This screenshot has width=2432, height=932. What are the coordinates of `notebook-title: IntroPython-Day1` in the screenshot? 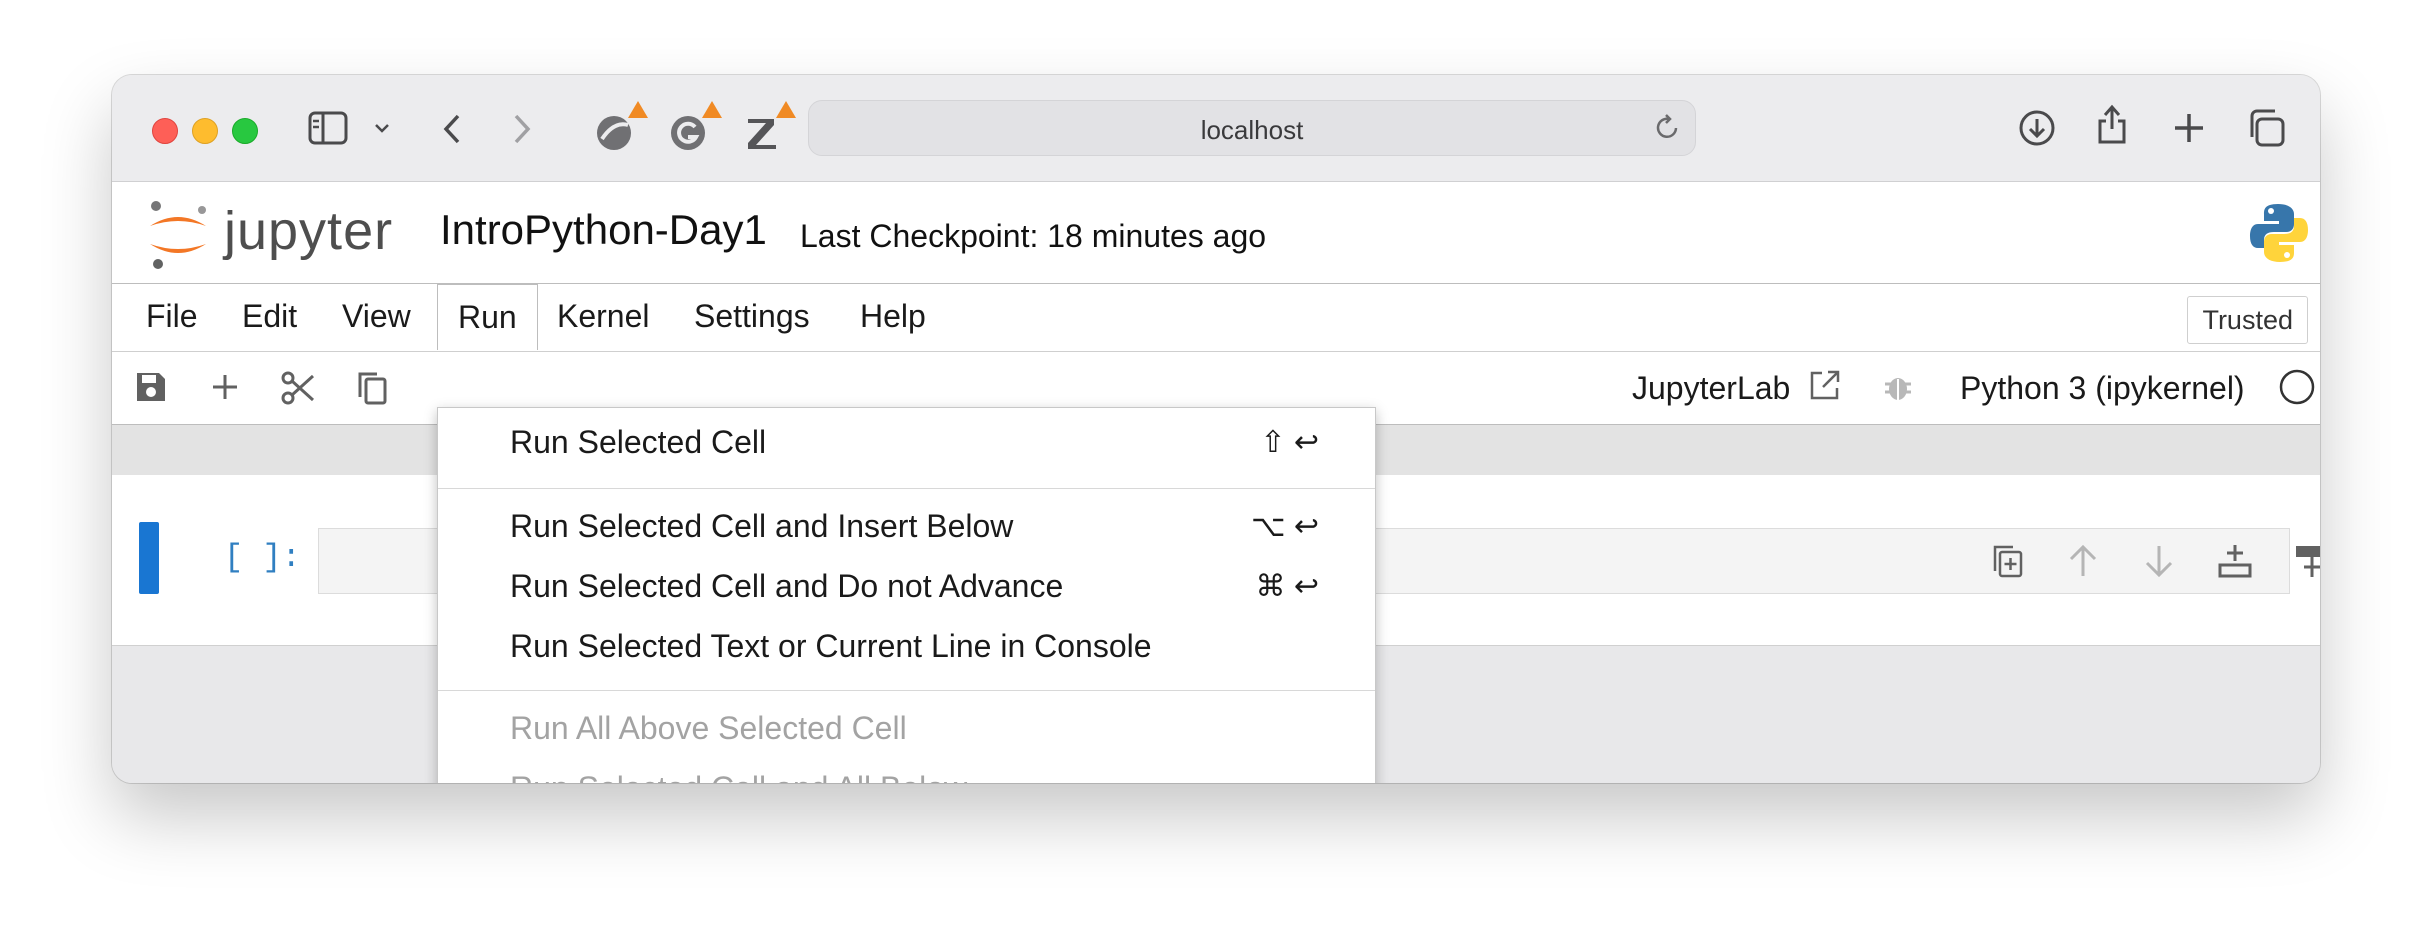 It's located at (603, 230).